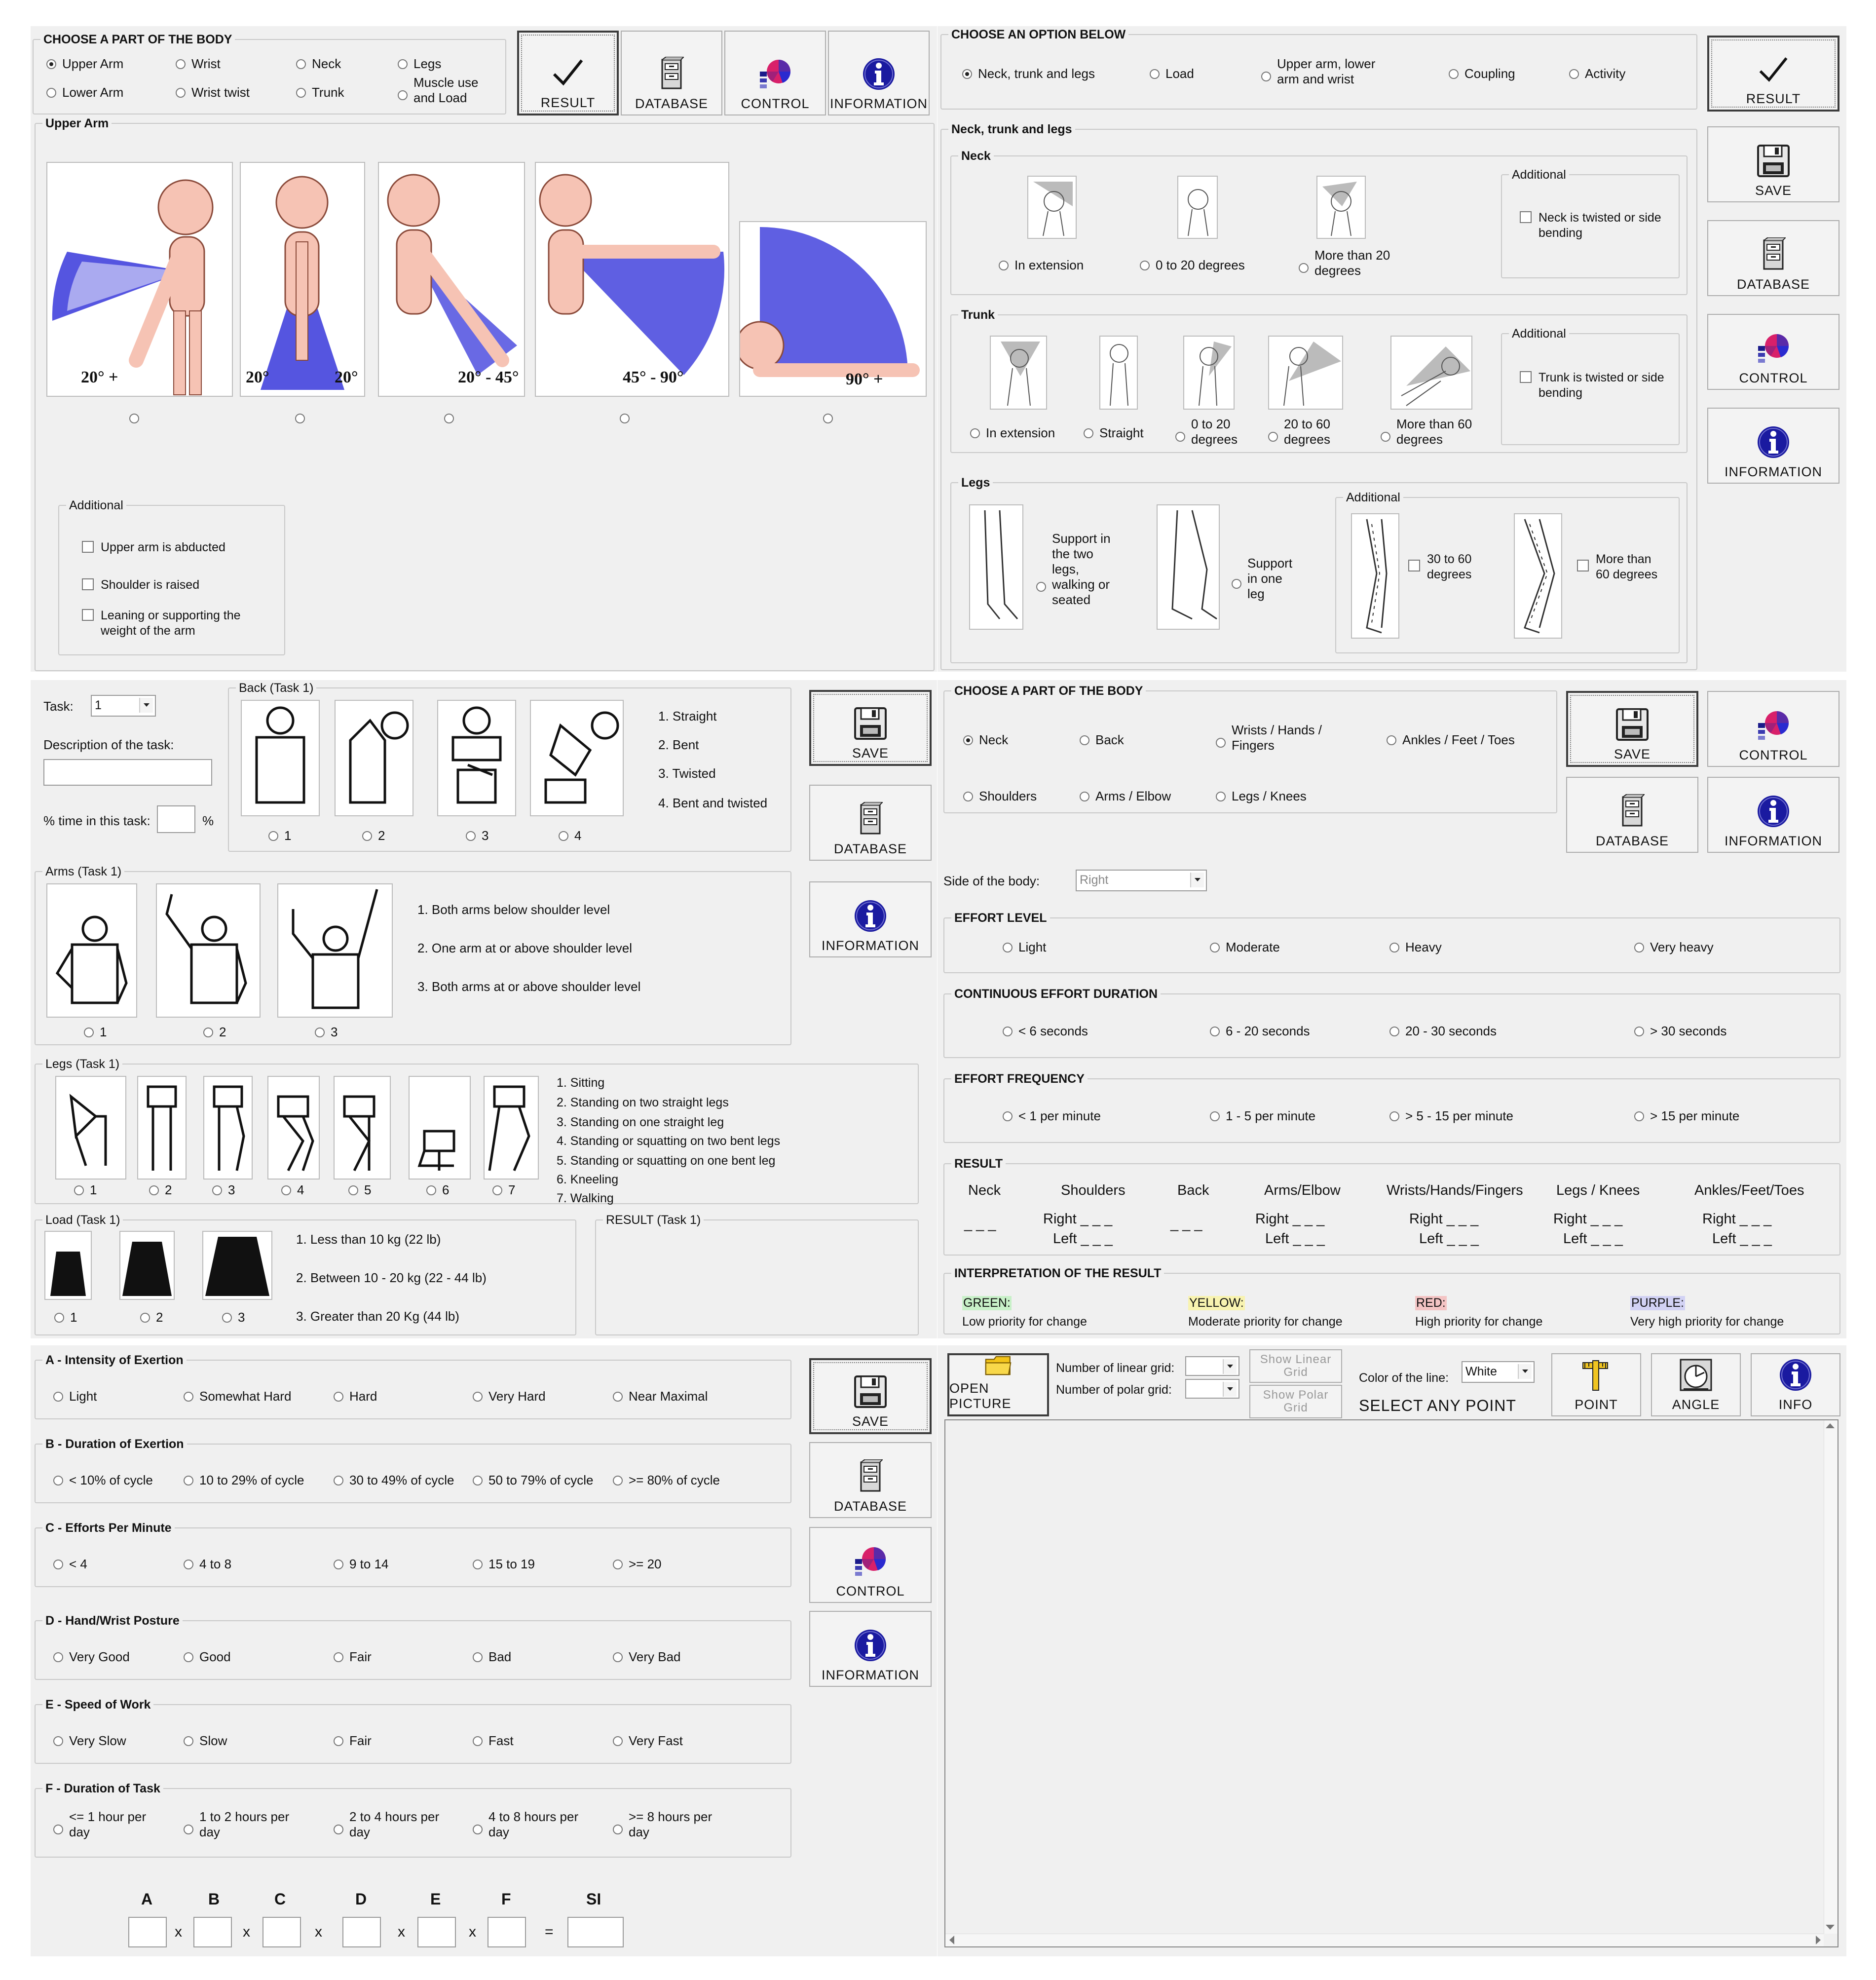 The height and width of the screenshot is (1980, 1876). I want to click on legs-owas-radio-3: 3, so click(223, 1190).